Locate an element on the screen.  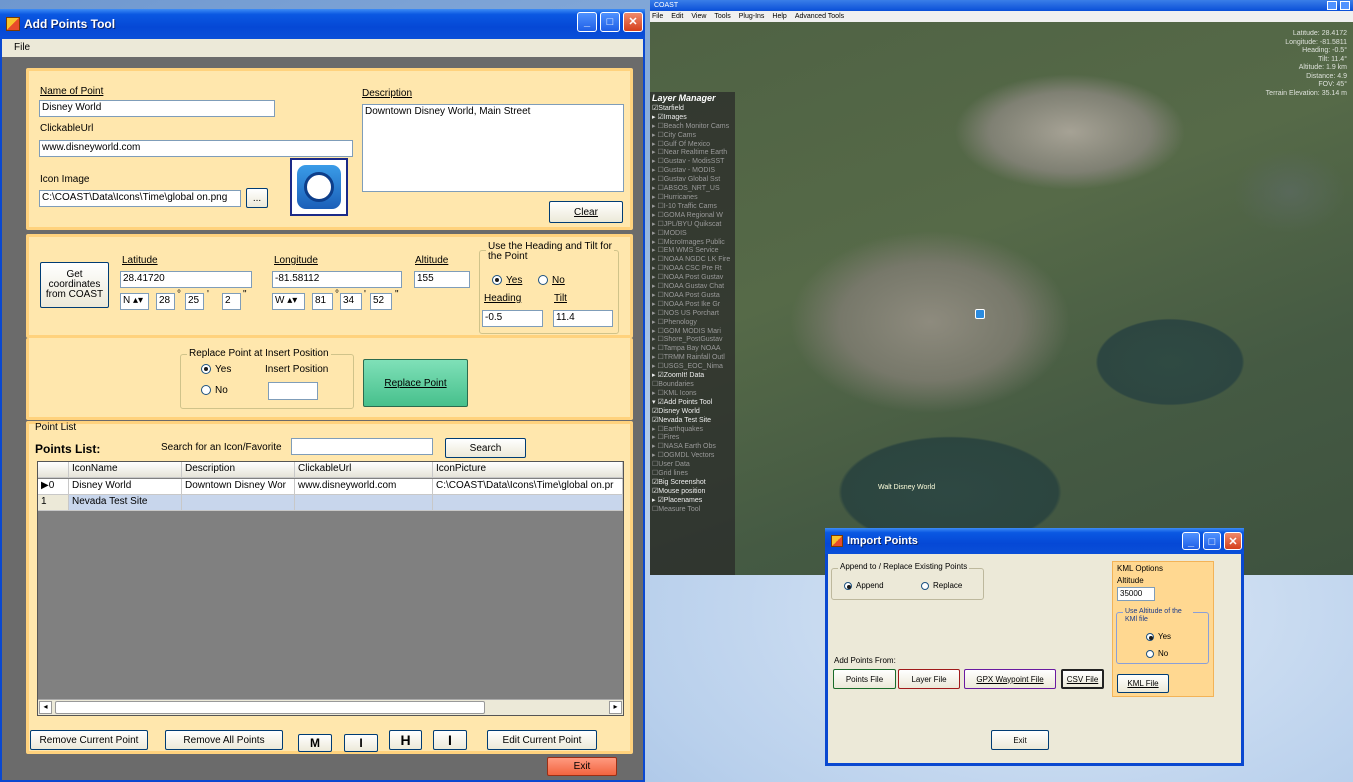
layer-item: ▸ ☐NOAA NGDC LK Fire is located at coordinates (692, 260).